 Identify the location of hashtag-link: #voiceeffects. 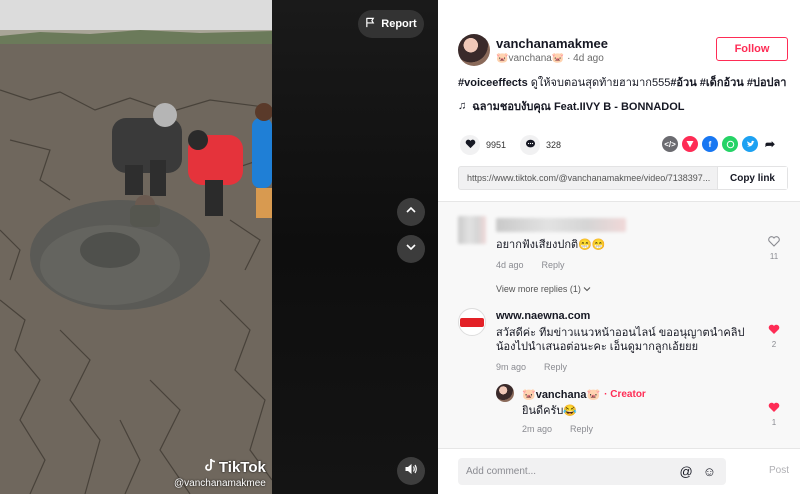
(493, 83).